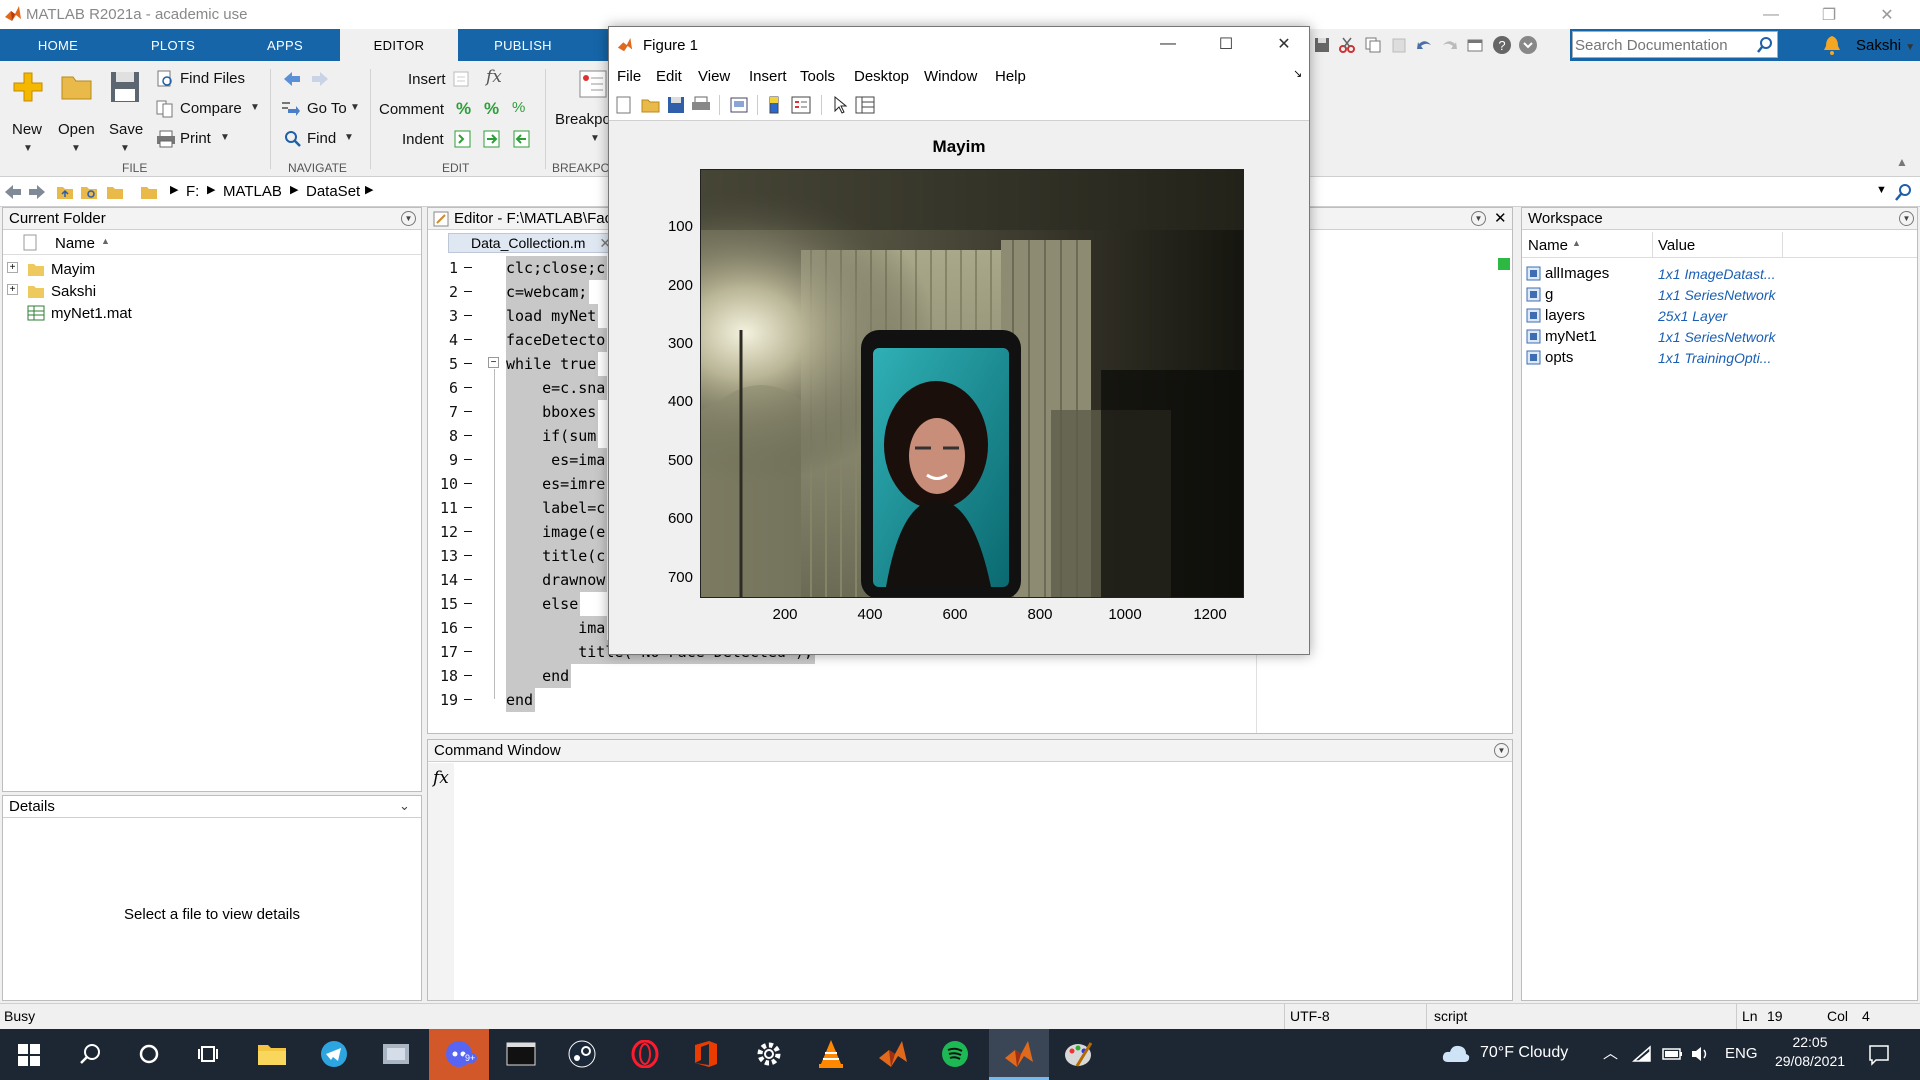 This screenshot has height=1080, width=1920. What do you see at coordinates (443, 532) in the screenshot?
I see `line-number: 12` at bounding box center [443, 532].